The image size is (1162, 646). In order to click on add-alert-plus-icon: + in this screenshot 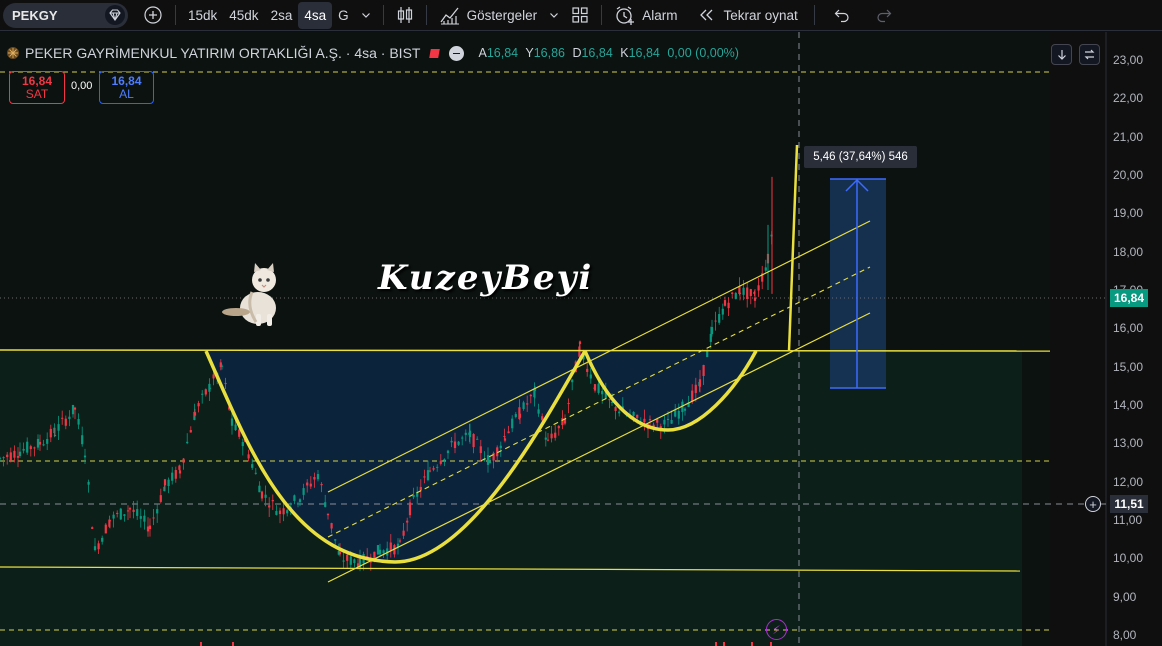, I will do `click(1093, 504)`.